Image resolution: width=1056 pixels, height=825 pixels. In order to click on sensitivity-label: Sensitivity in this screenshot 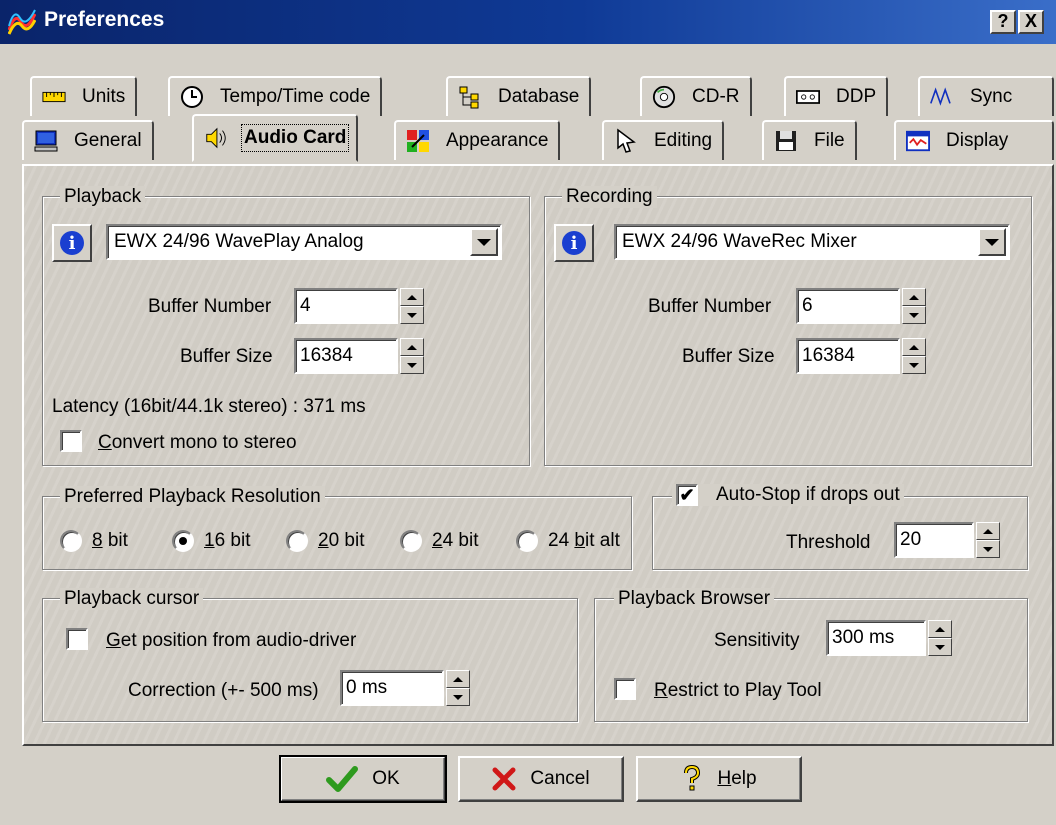, I will do `click(757, 640)`.